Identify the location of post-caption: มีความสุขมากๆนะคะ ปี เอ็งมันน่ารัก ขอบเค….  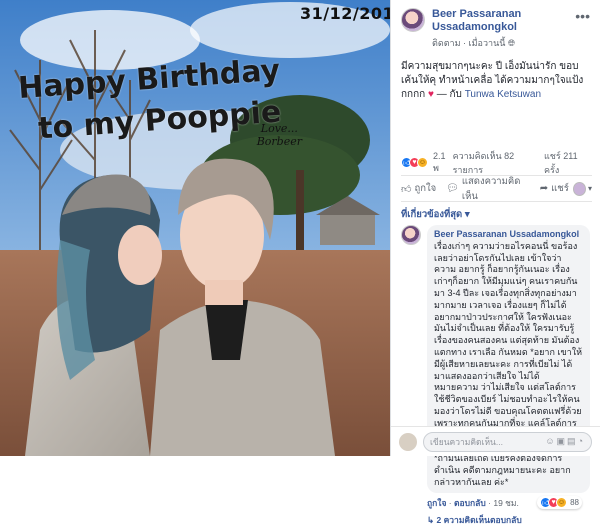
(495, 105).